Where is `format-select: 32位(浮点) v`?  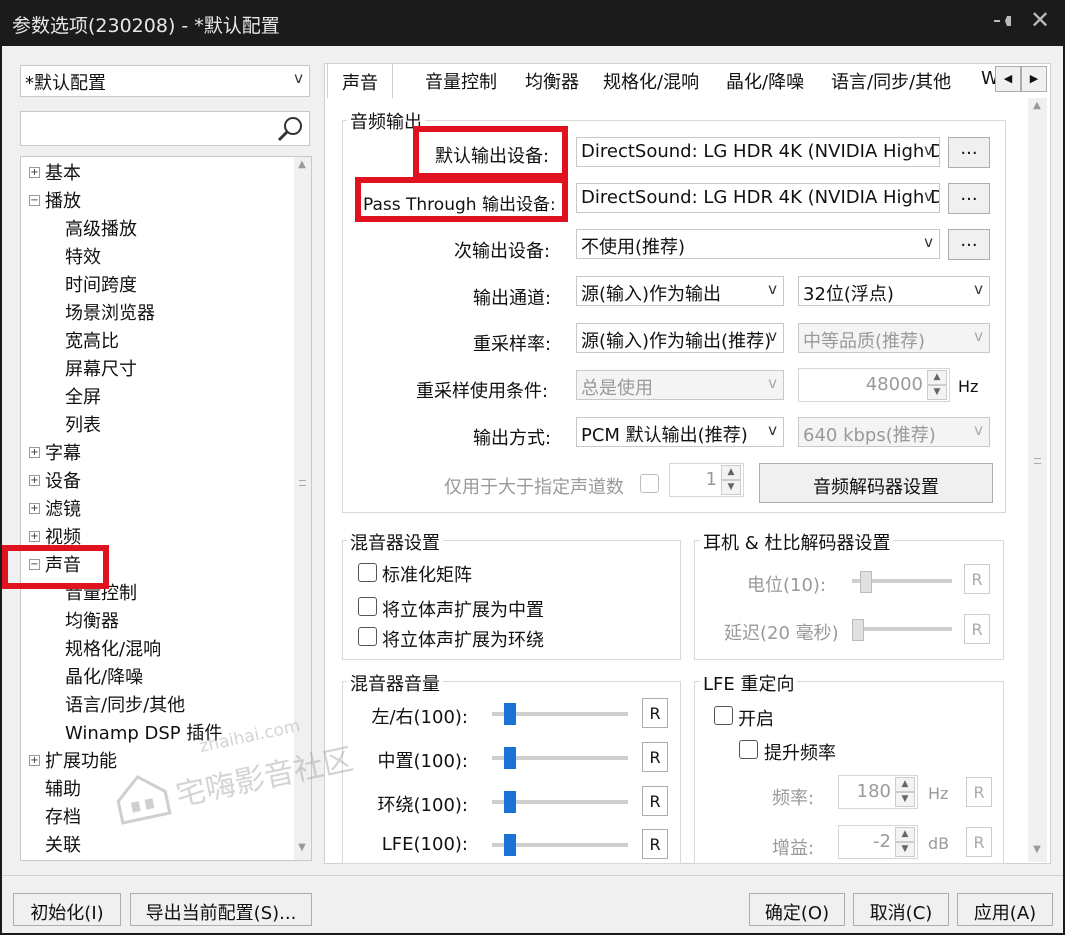 format-select: 32位(浮点) v is located at coordinates (894, 291).